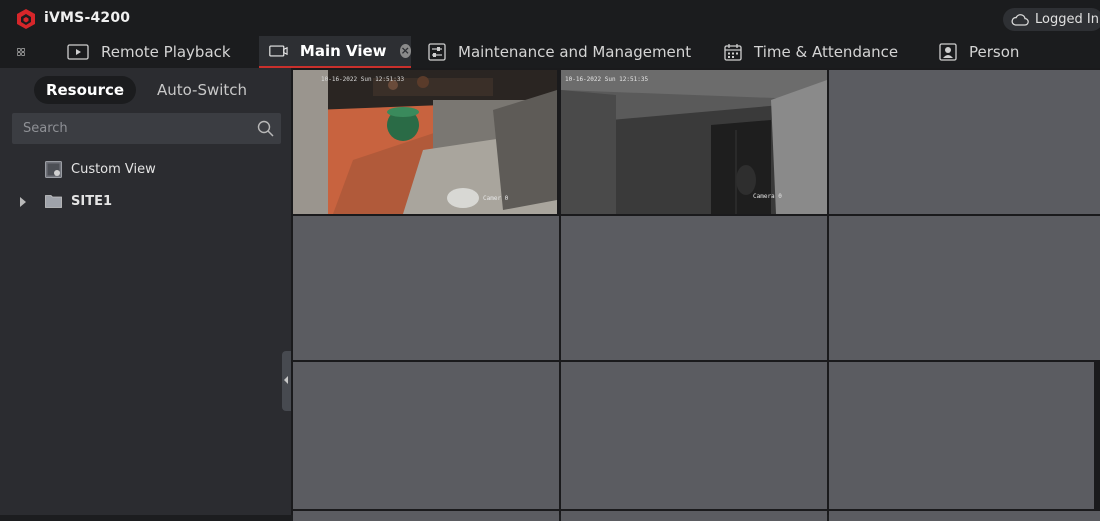 Image resolution: width=1100 pixels, height=521 pixels. I want to click on tab-remote-playback-label: Remote Playback, so click(166, 52).